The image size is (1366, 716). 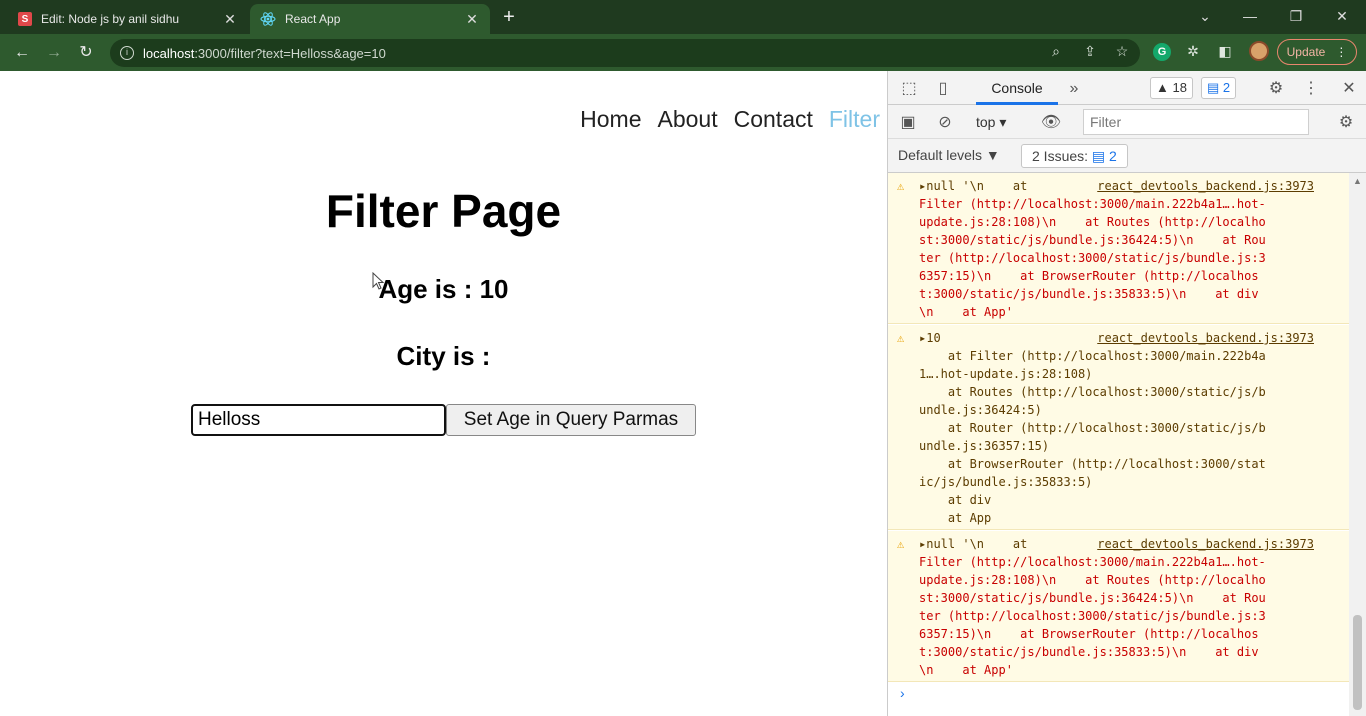 What do you see at coordinates (1205, 16) in the screenshot?
I see `tab-search-icon: ⌄` at bounding box center [1205, 16].